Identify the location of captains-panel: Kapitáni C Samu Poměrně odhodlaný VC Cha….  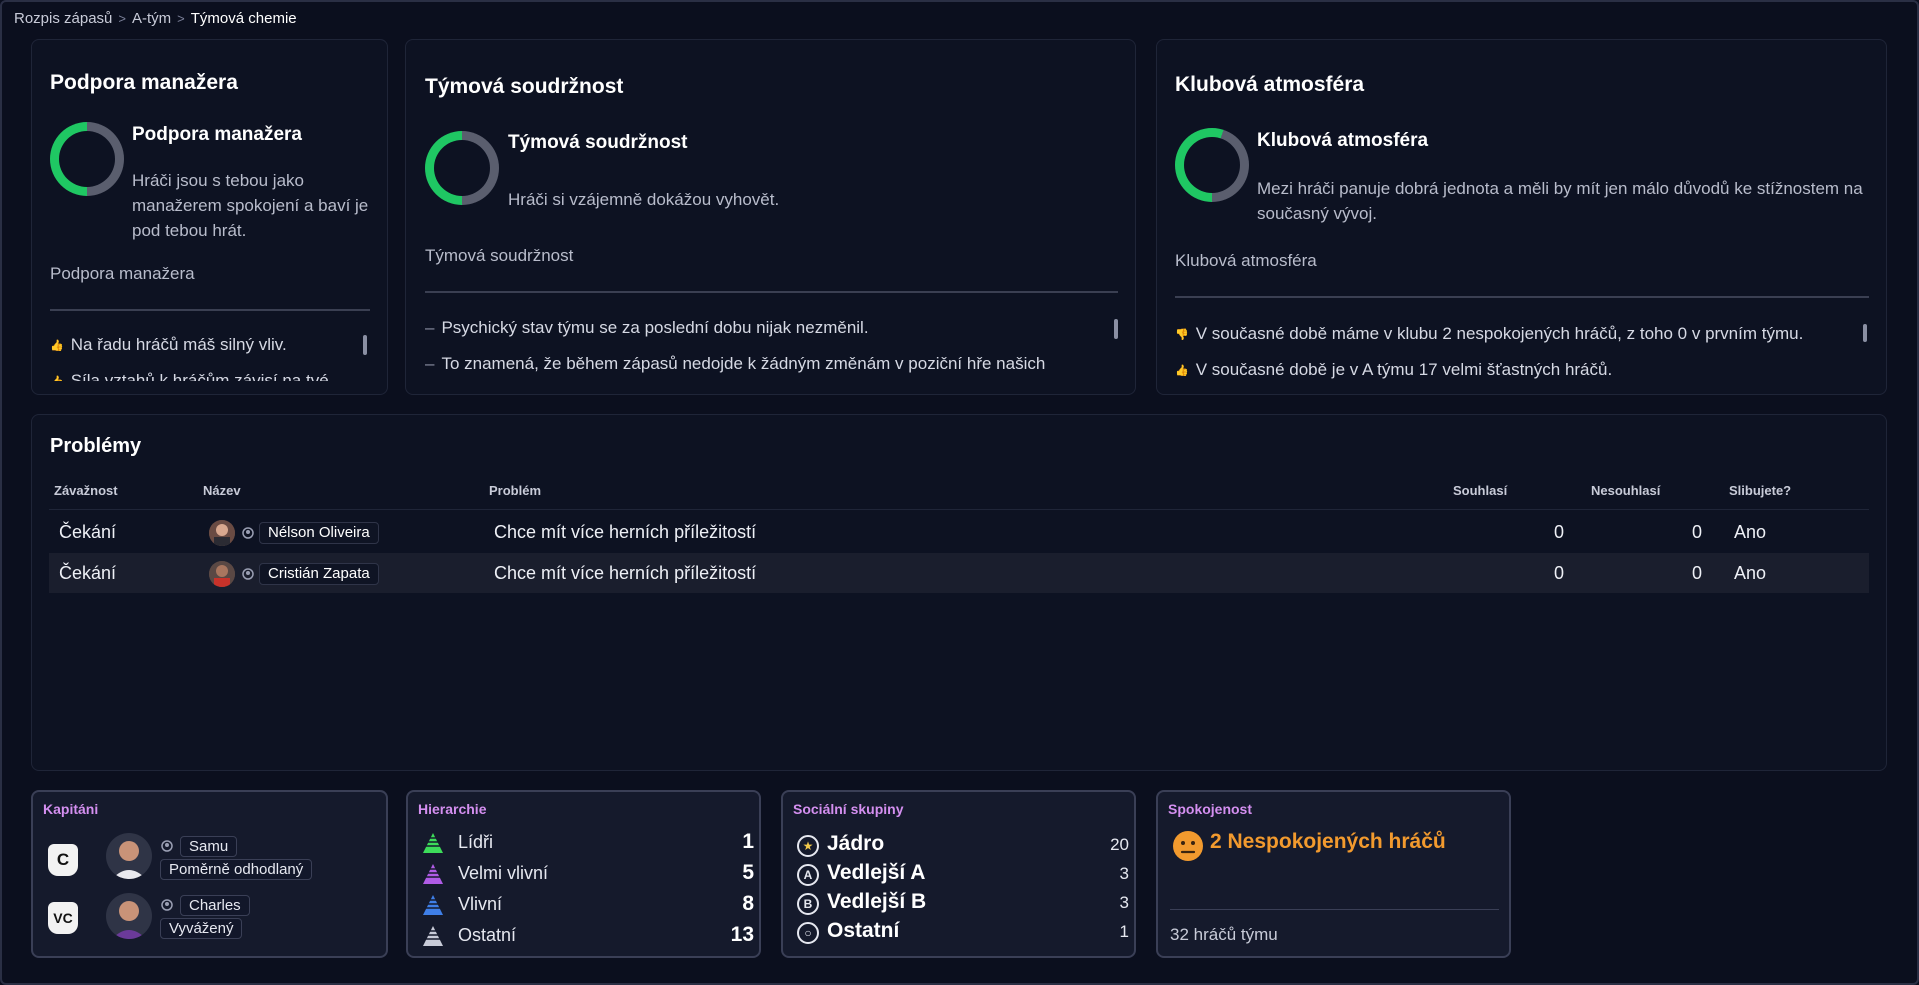
(209, 874).